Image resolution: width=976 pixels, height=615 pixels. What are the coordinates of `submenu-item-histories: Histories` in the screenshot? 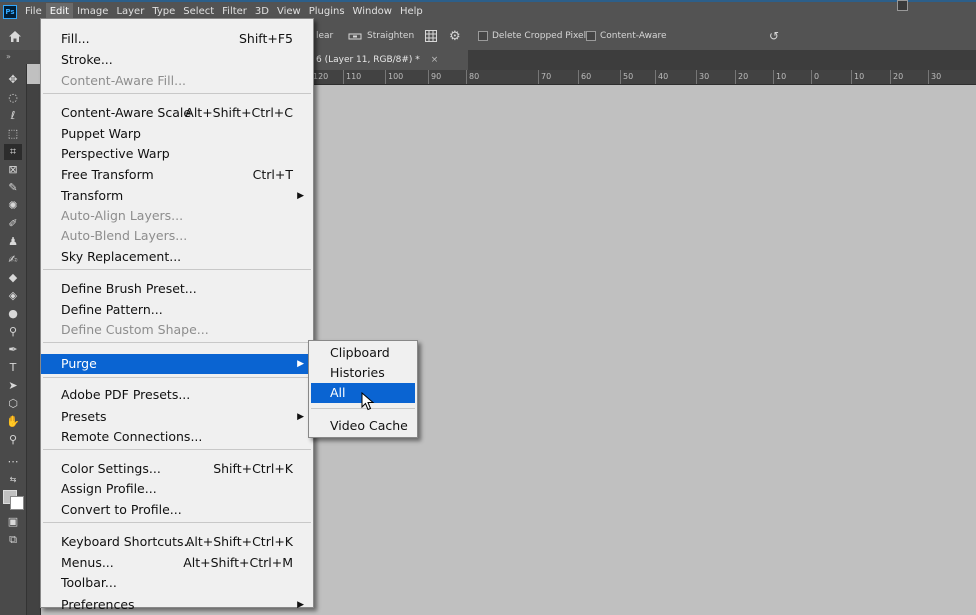 It's located at (363, 373).